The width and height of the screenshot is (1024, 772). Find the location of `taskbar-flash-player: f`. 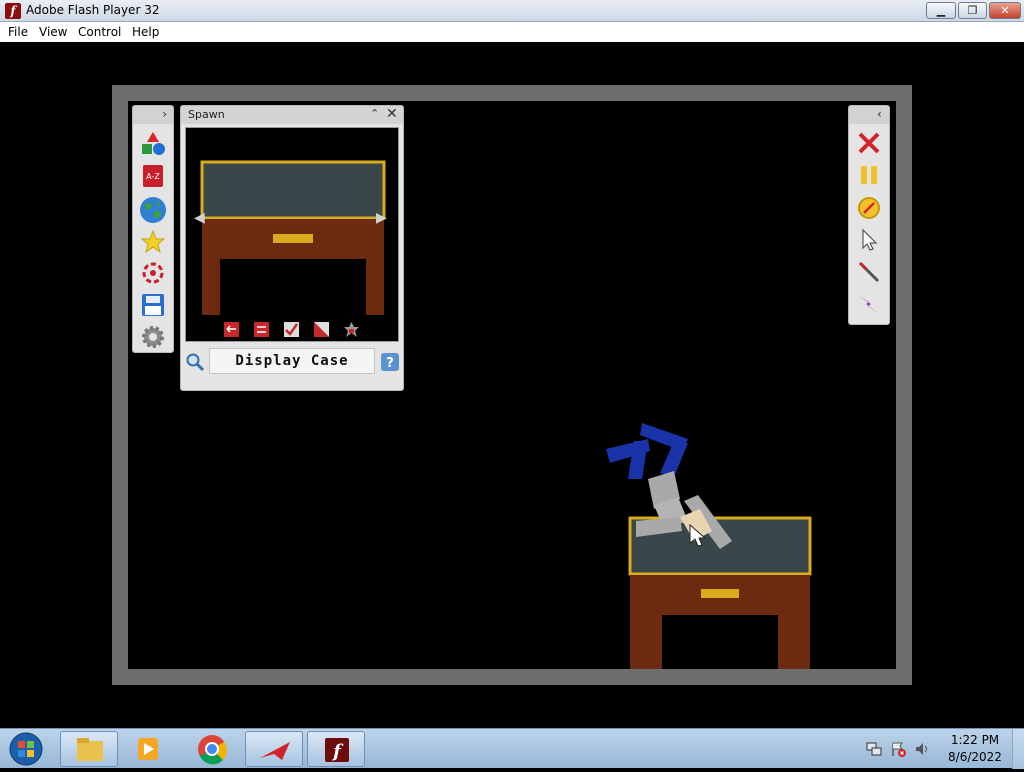

taskbar-flash-player: f is located at coordinates (336, 749).